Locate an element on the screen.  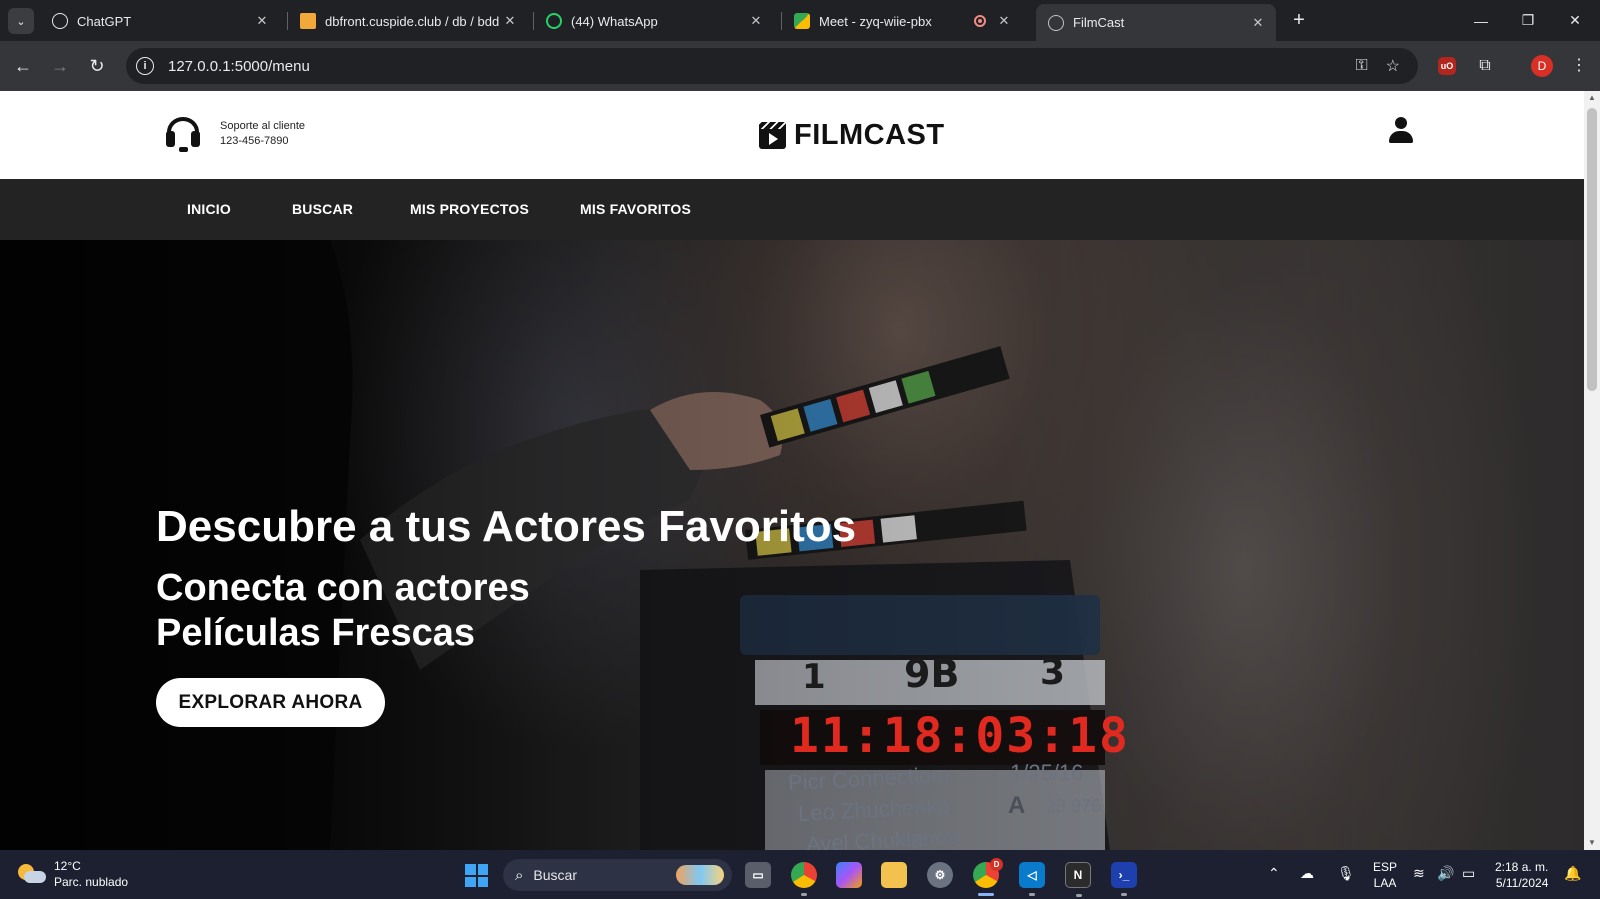
tab-search-button: ⌄ is located at coordinates (21, 21).